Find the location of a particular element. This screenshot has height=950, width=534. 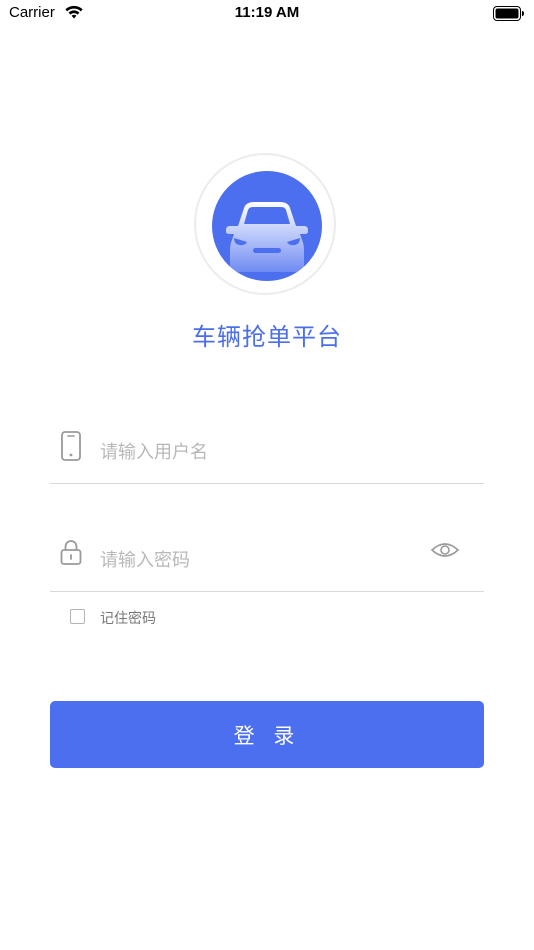

battery-icon is located at coordinates (508, 13).